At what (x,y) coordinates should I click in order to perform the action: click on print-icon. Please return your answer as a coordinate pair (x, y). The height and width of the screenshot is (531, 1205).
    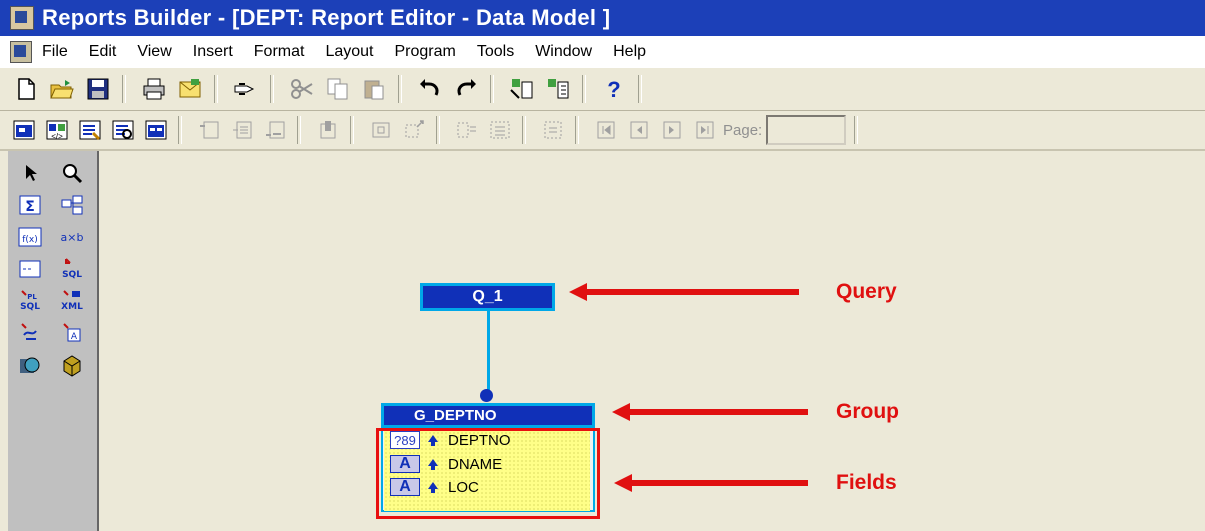
    Looking at the image, I should click on (154, 89).